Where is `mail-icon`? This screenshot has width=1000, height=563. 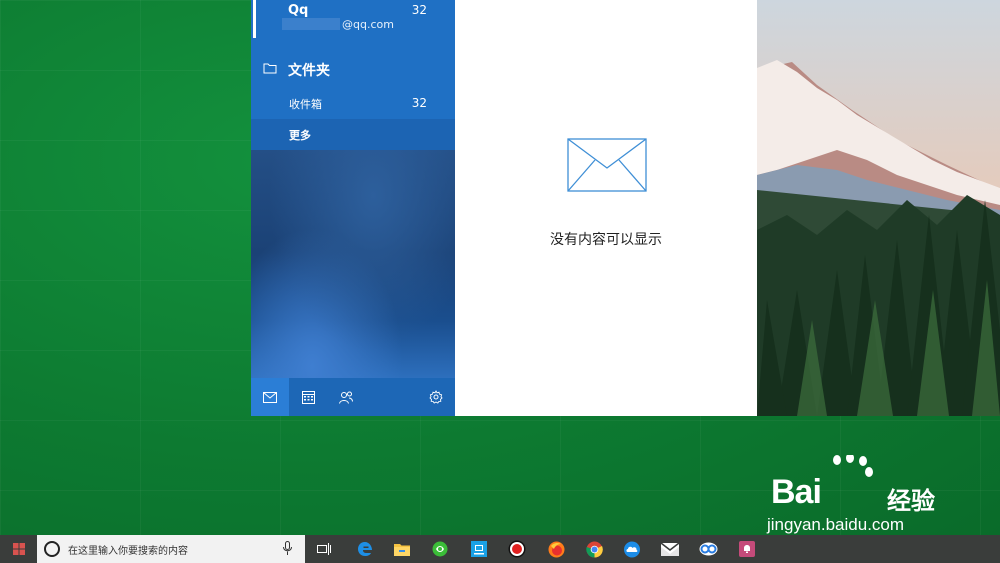 mail-icon is located at coordinates (270, 397).